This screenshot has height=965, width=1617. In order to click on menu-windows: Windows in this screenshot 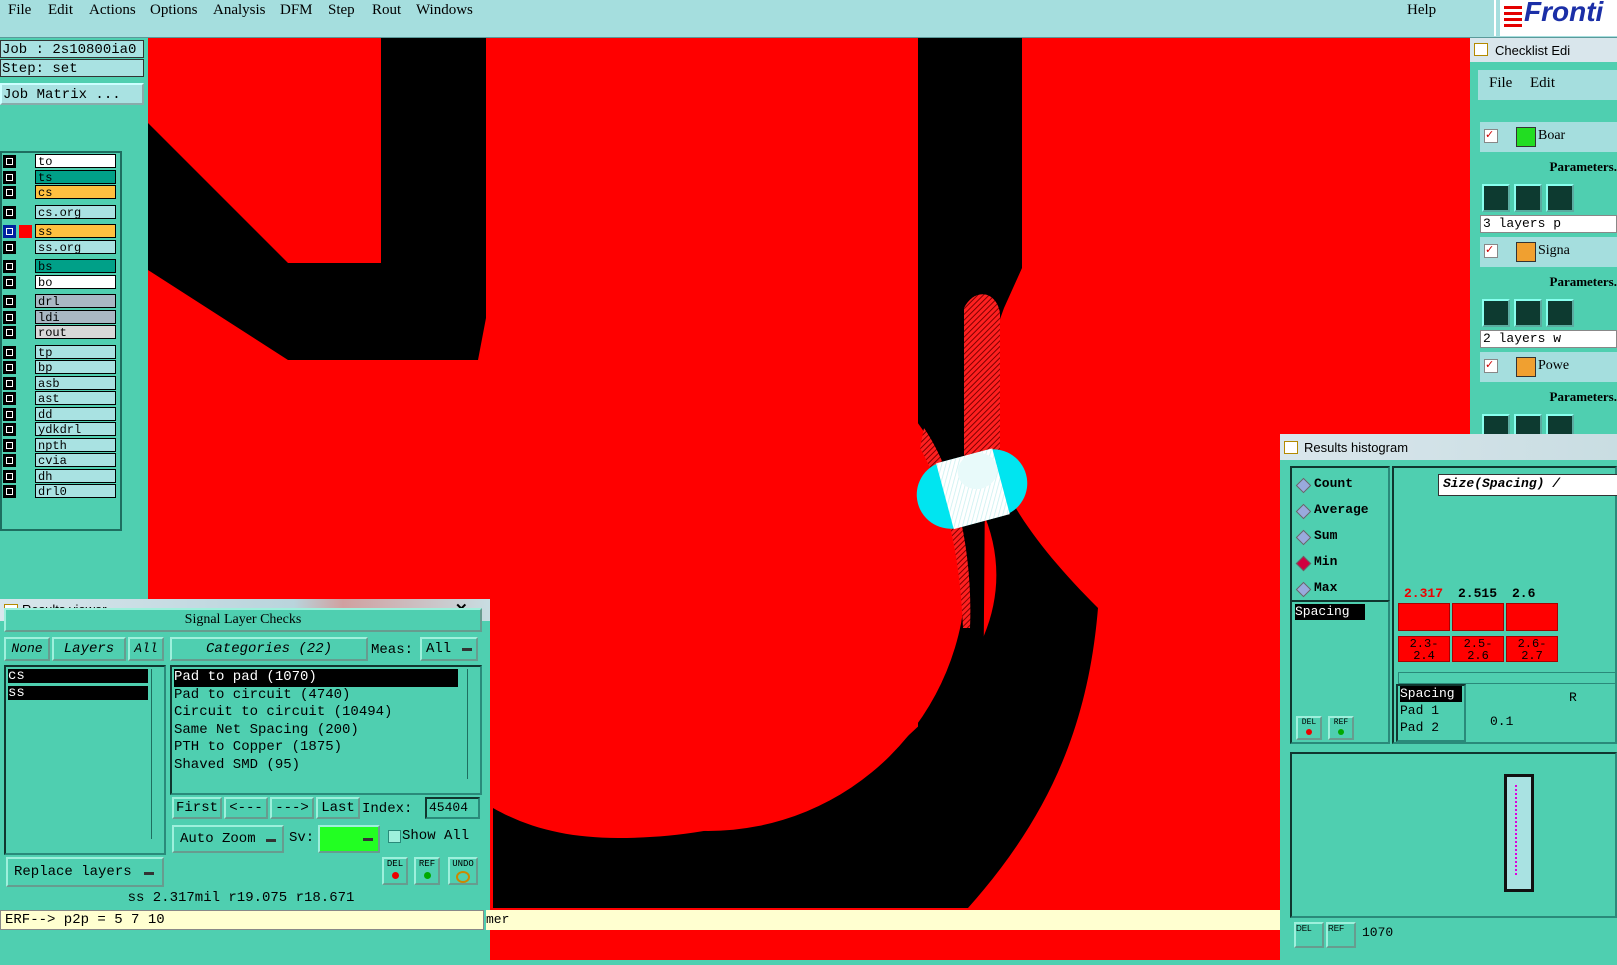, I will do `click(444, 10)`.